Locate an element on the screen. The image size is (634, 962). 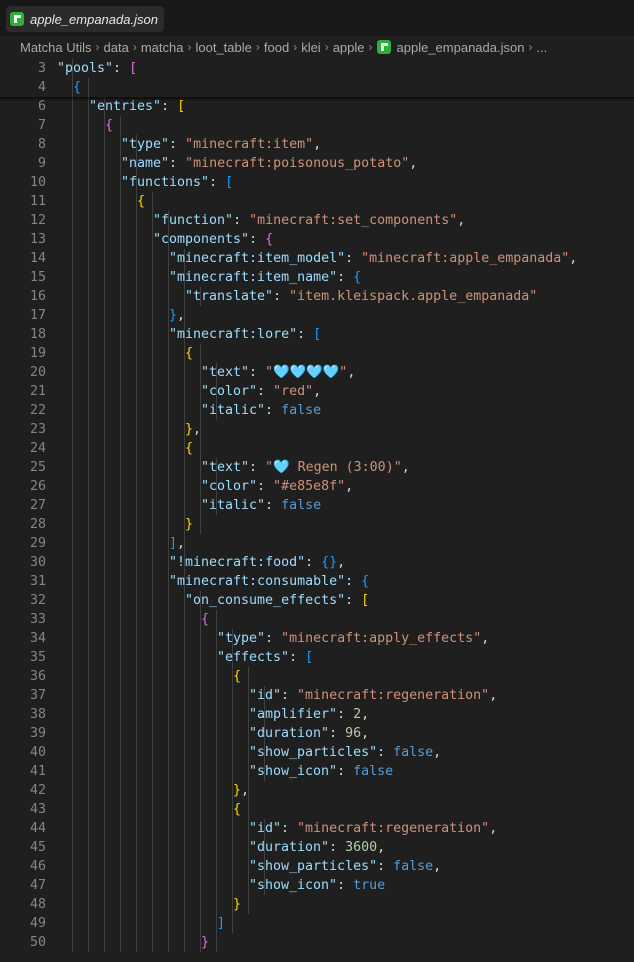
code-text: "italic": false is located at coordinates (261, 410).